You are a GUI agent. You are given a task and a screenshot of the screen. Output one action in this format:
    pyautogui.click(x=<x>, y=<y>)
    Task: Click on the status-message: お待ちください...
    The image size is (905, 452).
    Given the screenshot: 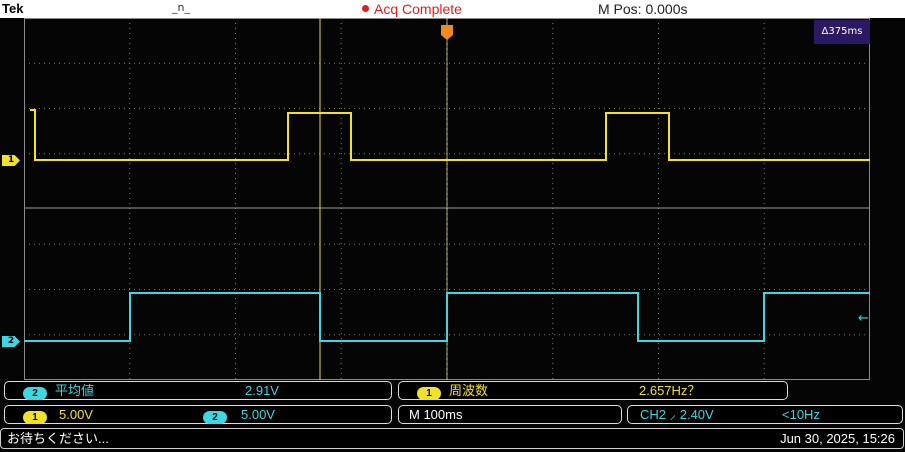 What is the action you would take?
    pyautogui.click(x=58, y=438)
    